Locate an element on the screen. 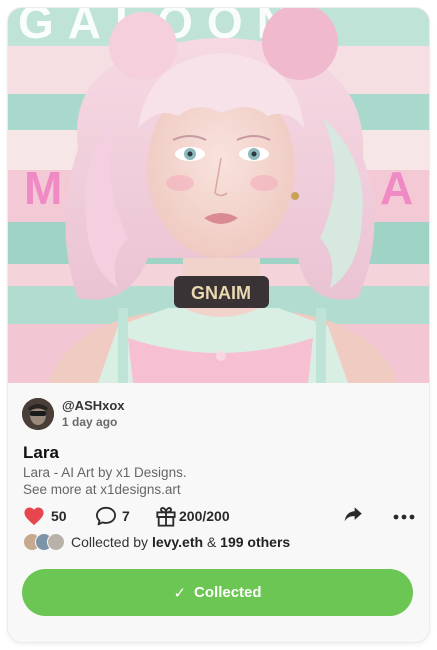 The image size is (437, 650). collector-avatars is located at coordinates (46, 542).